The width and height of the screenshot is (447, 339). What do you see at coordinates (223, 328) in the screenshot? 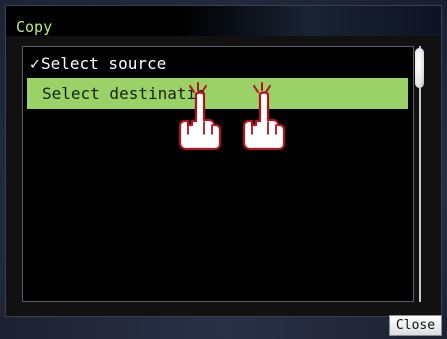
I see `bottom-bar` at bounding box center [223, 328].